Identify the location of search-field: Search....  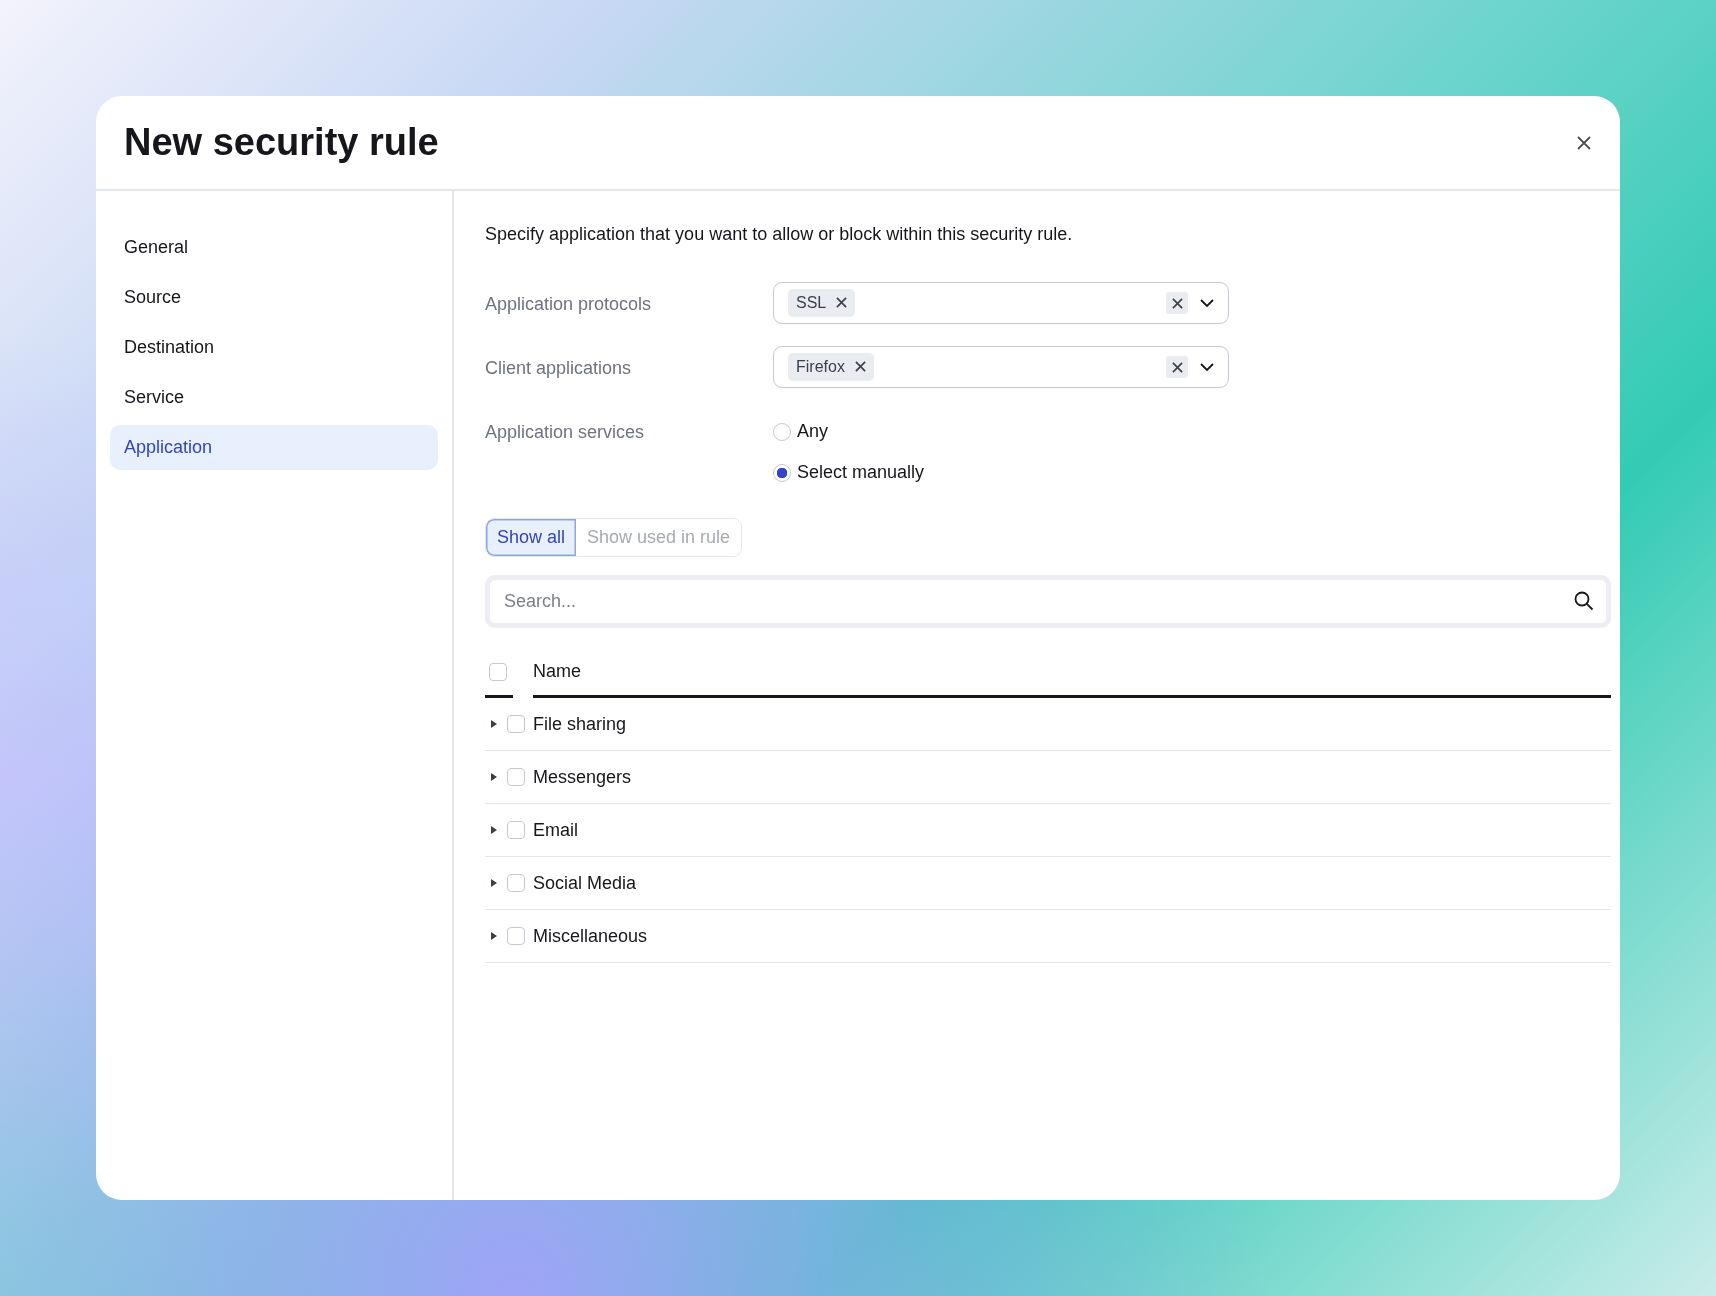
(1048, 601).